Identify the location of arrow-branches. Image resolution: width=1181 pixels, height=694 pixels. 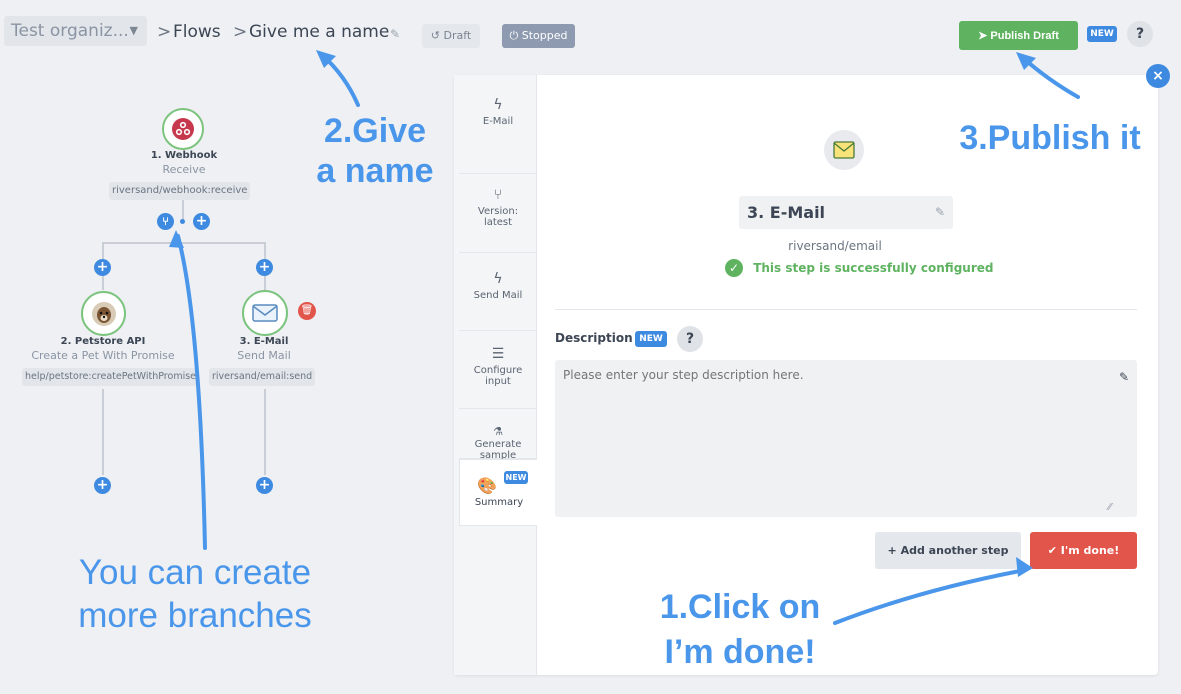
(191, 392).